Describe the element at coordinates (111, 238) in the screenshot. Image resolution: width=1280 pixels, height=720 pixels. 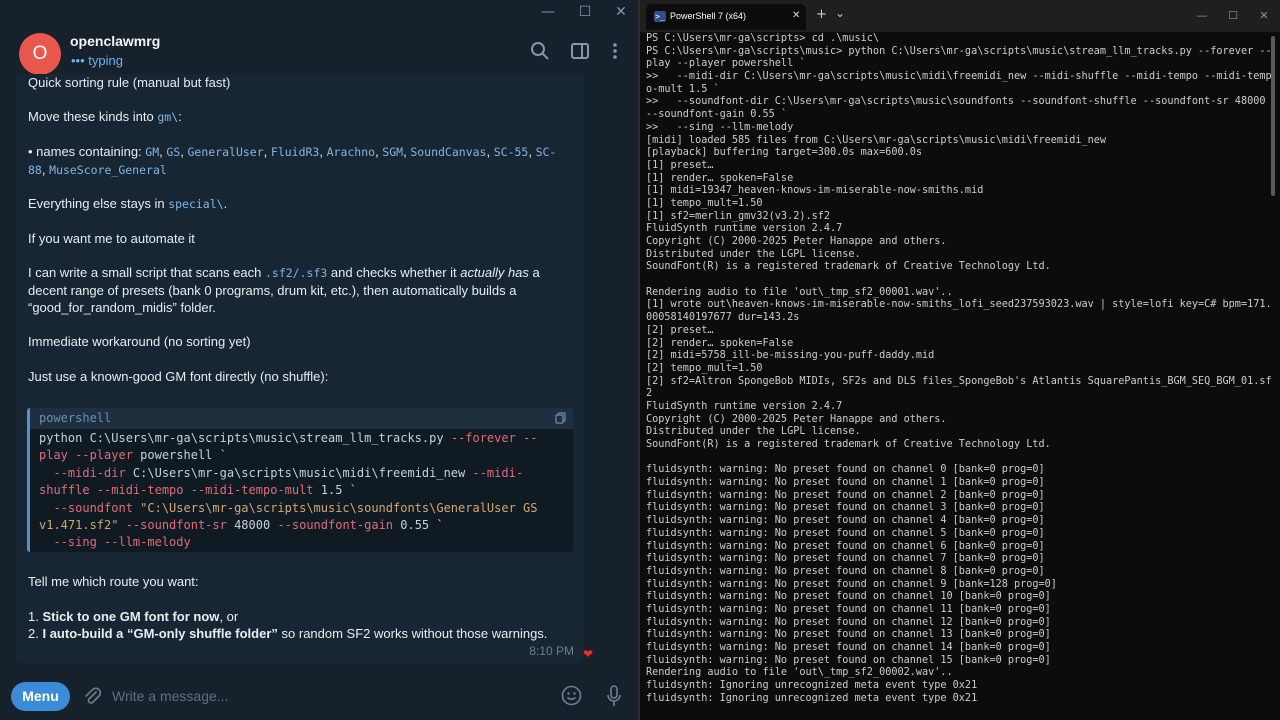
I see `message-paragraph: If you want me to automate it` at that location.